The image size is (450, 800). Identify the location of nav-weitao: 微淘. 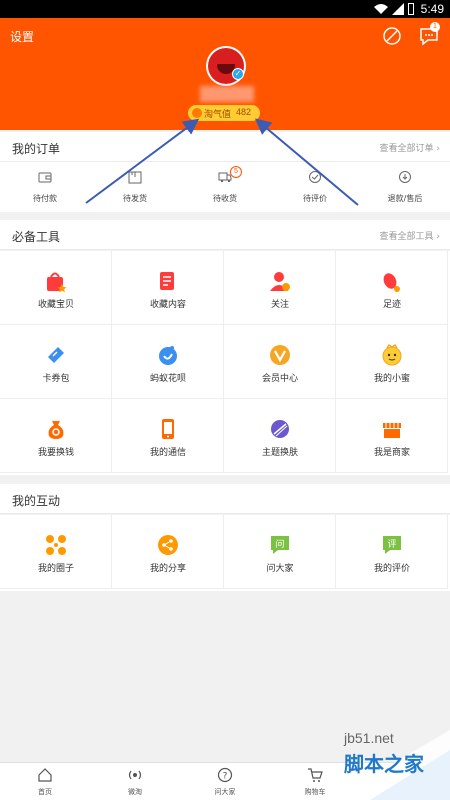
(135, 781).